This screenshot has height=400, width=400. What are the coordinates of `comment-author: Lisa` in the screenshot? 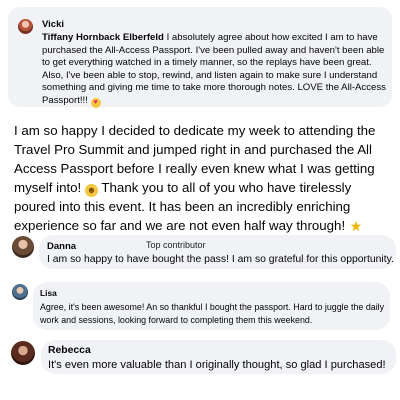 It's located at (48, 293).